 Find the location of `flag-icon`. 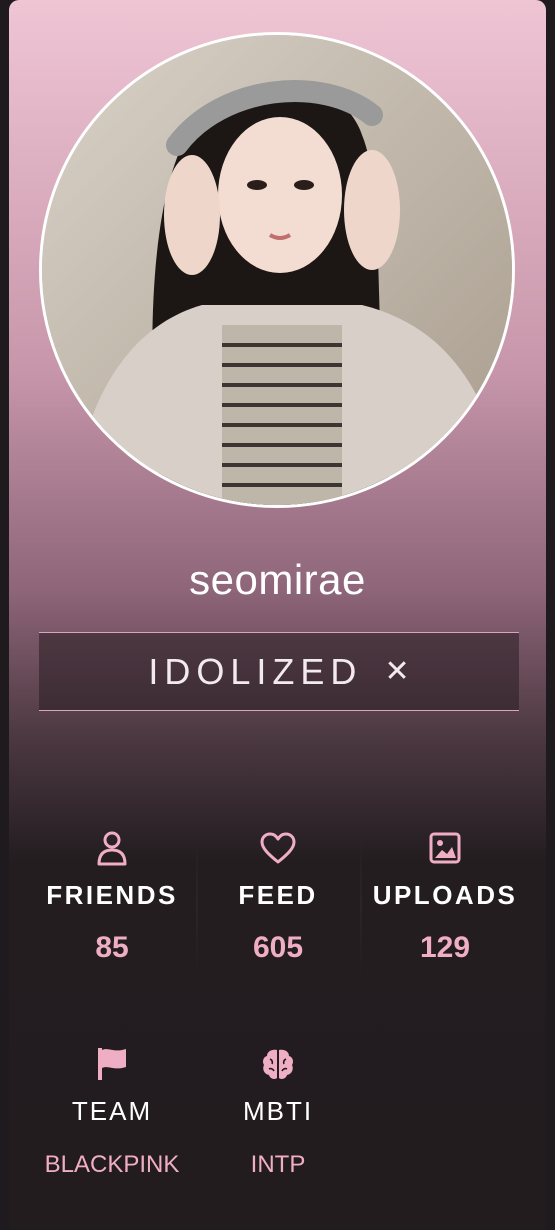

flag-icon is located at coordinates (112, 1064).